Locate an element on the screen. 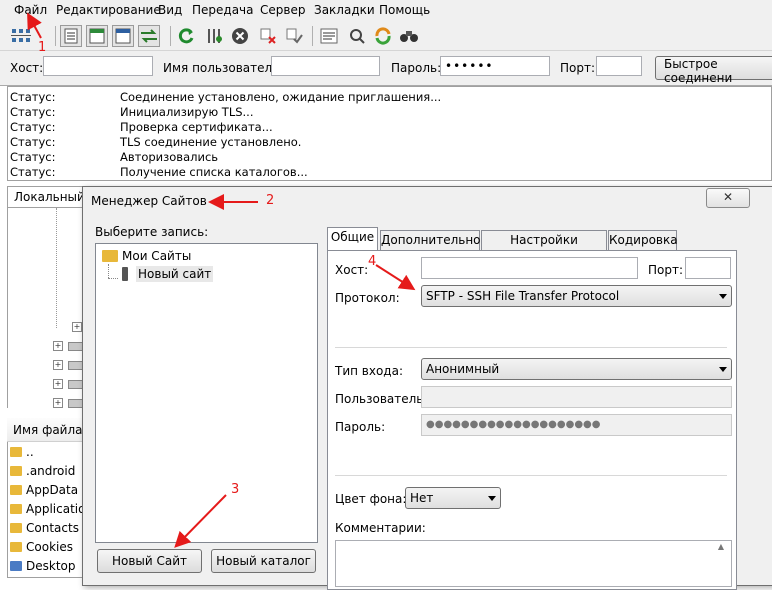 Image resolution: width=772 pixels, height=590 pixels. annotation-number: 1 is located at coordinates (42, 47).